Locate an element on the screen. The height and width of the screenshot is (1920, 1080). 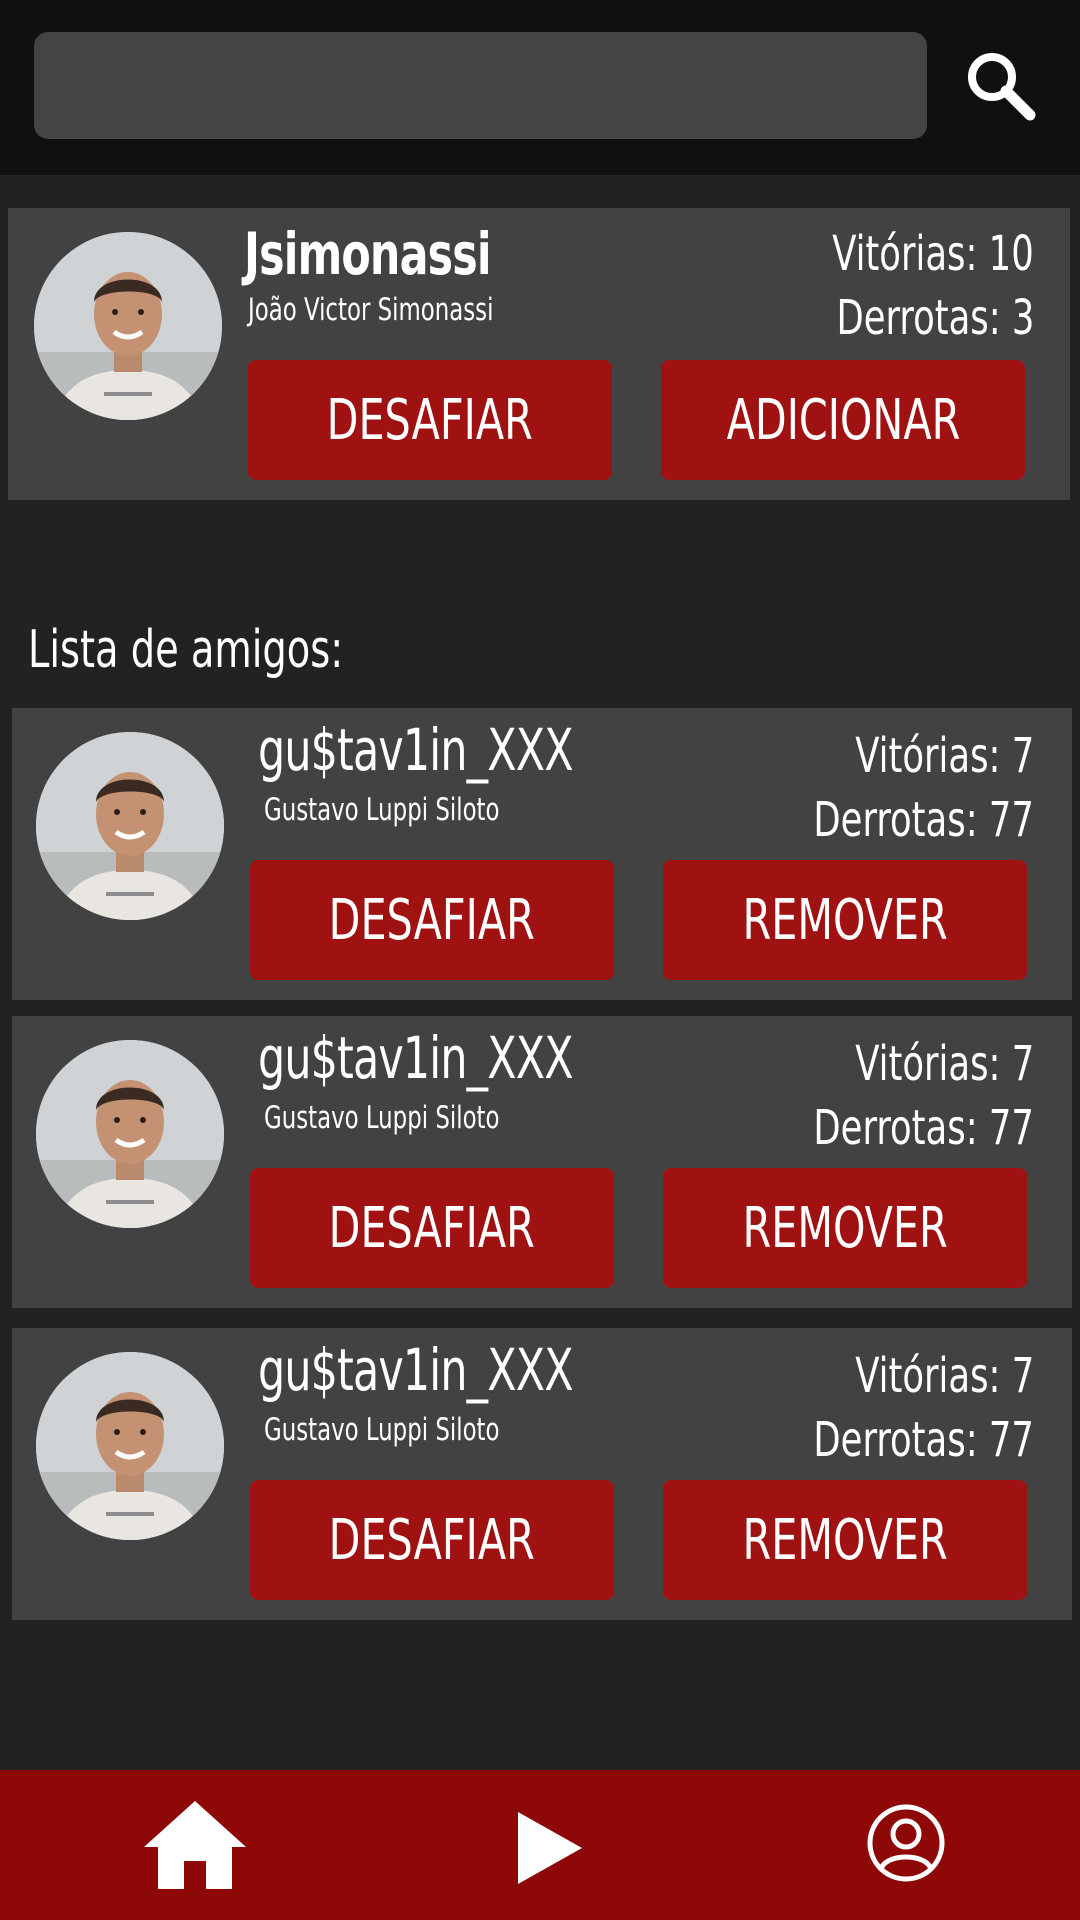
nav-play-button is located at coordinates (550, 1848).